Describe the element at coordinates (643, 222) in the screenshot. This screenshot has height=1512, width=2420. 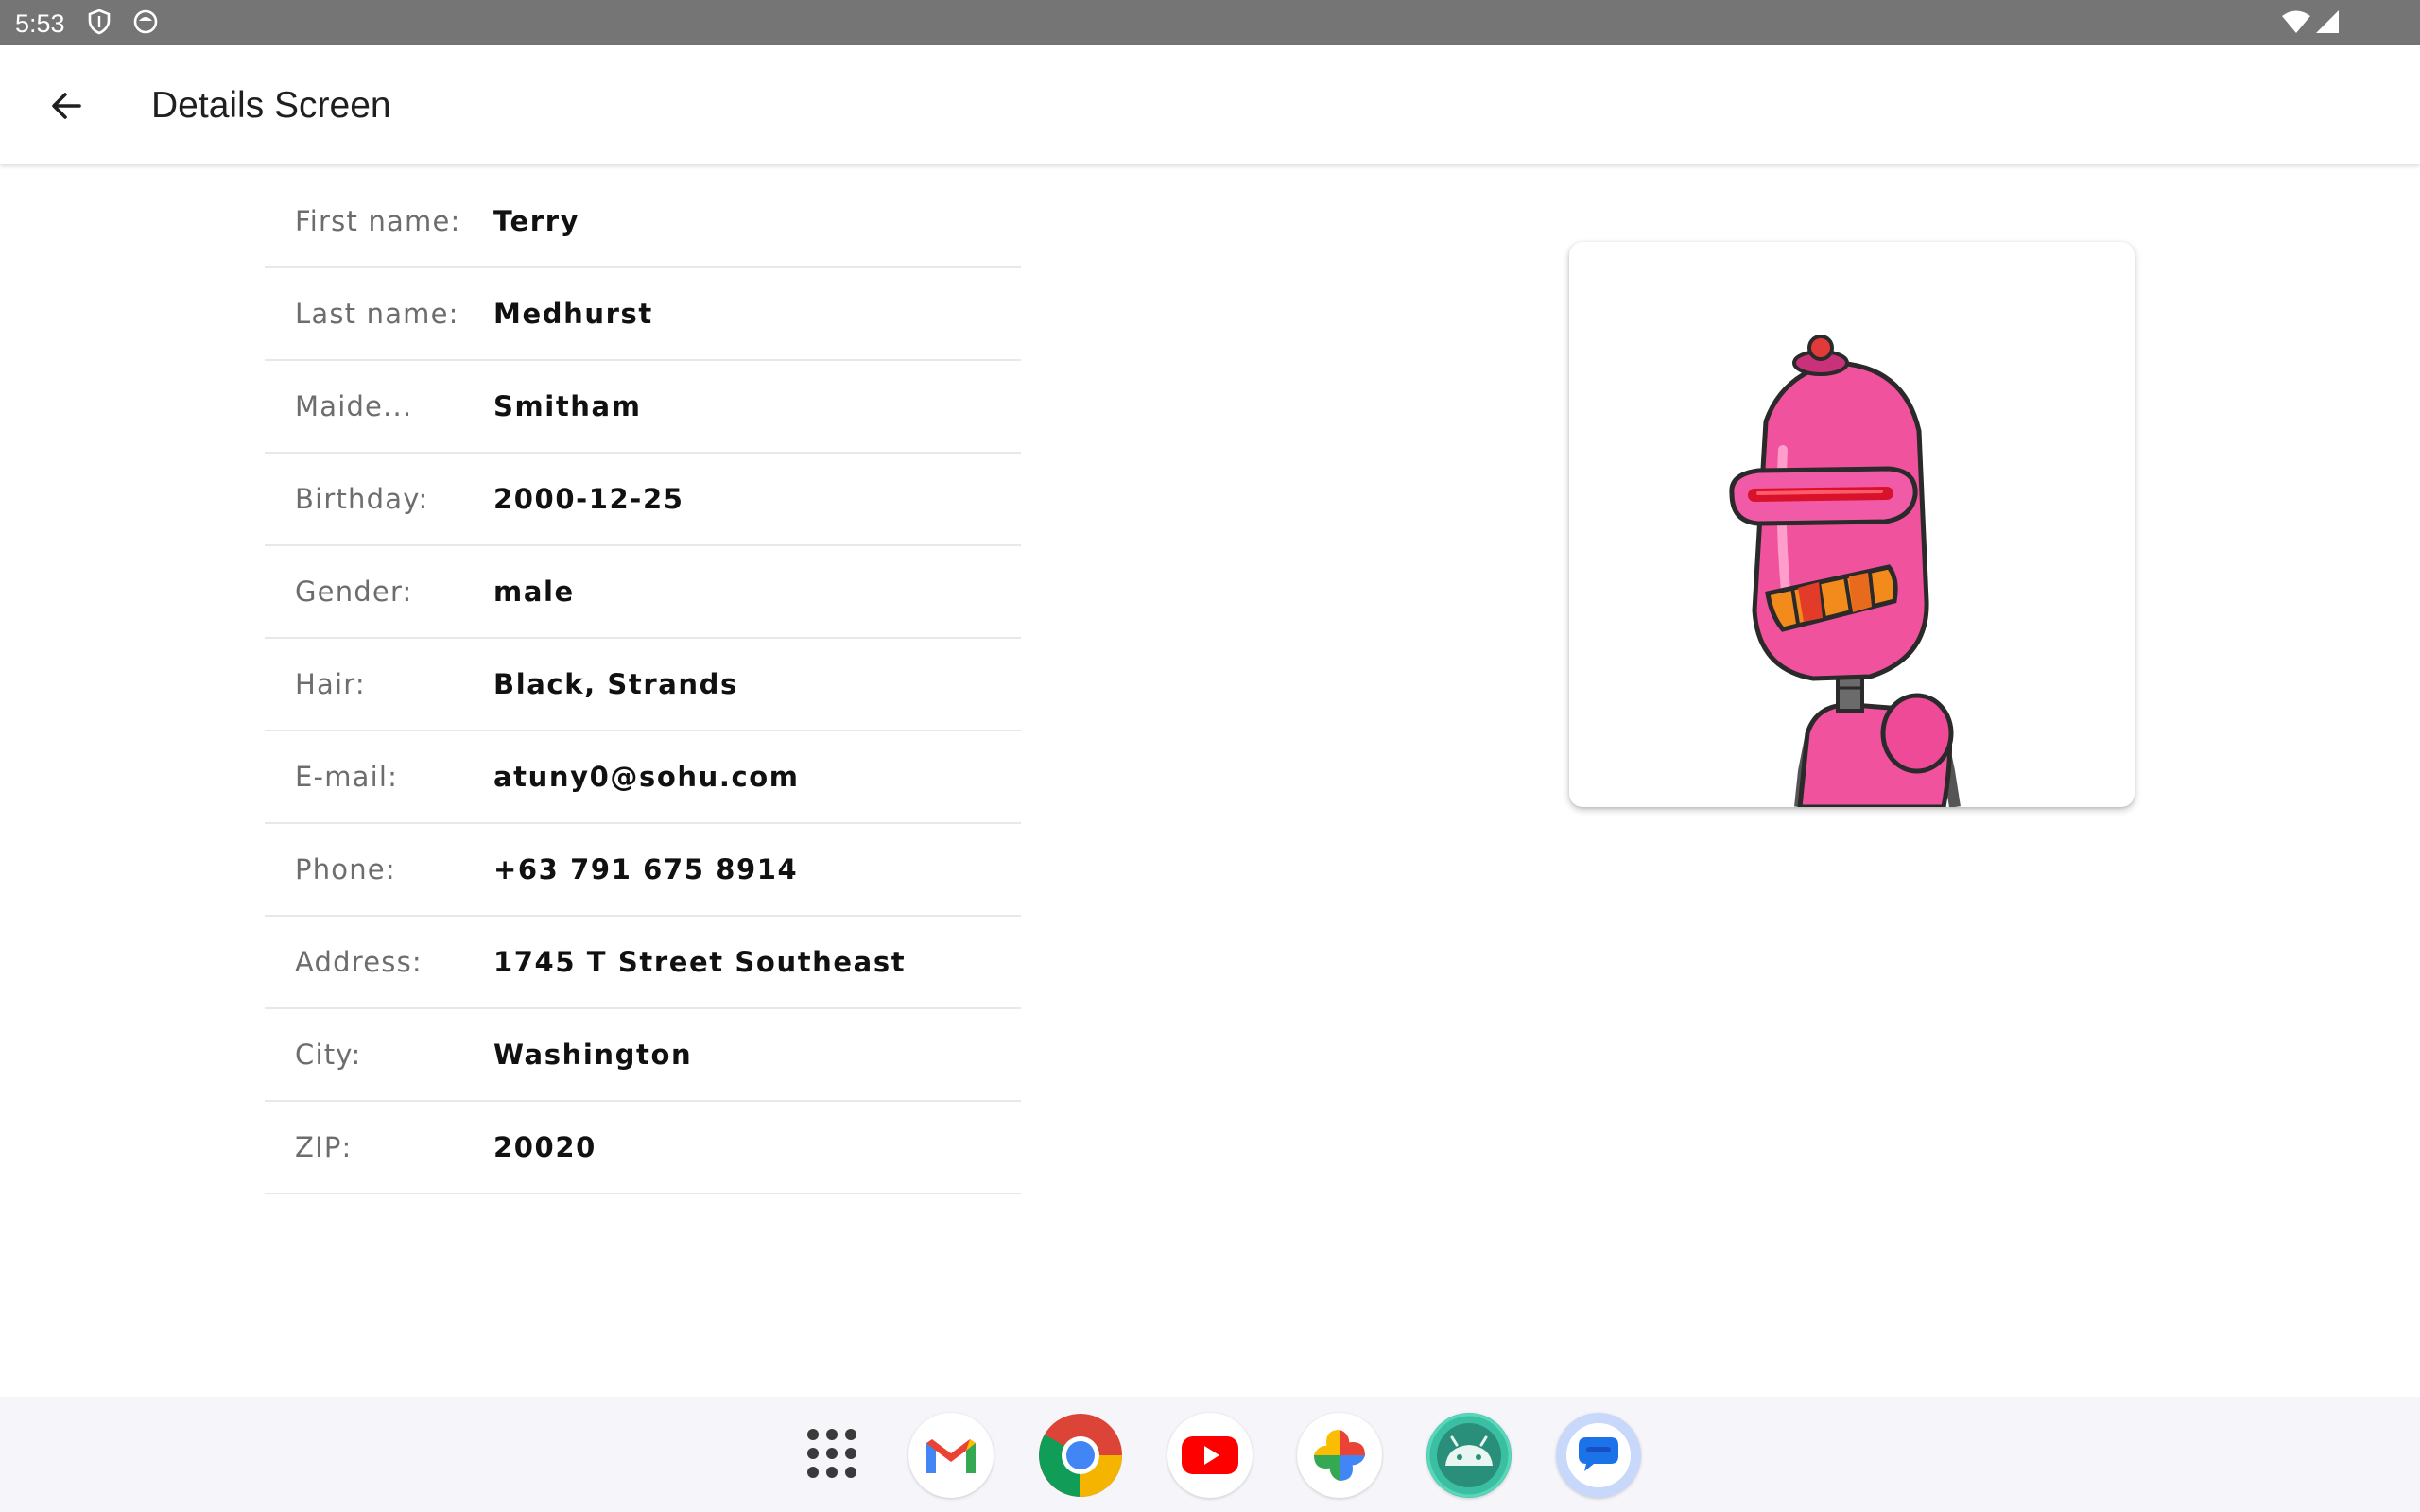
I see `detail-row-first-name: First name: Terry` at that location.